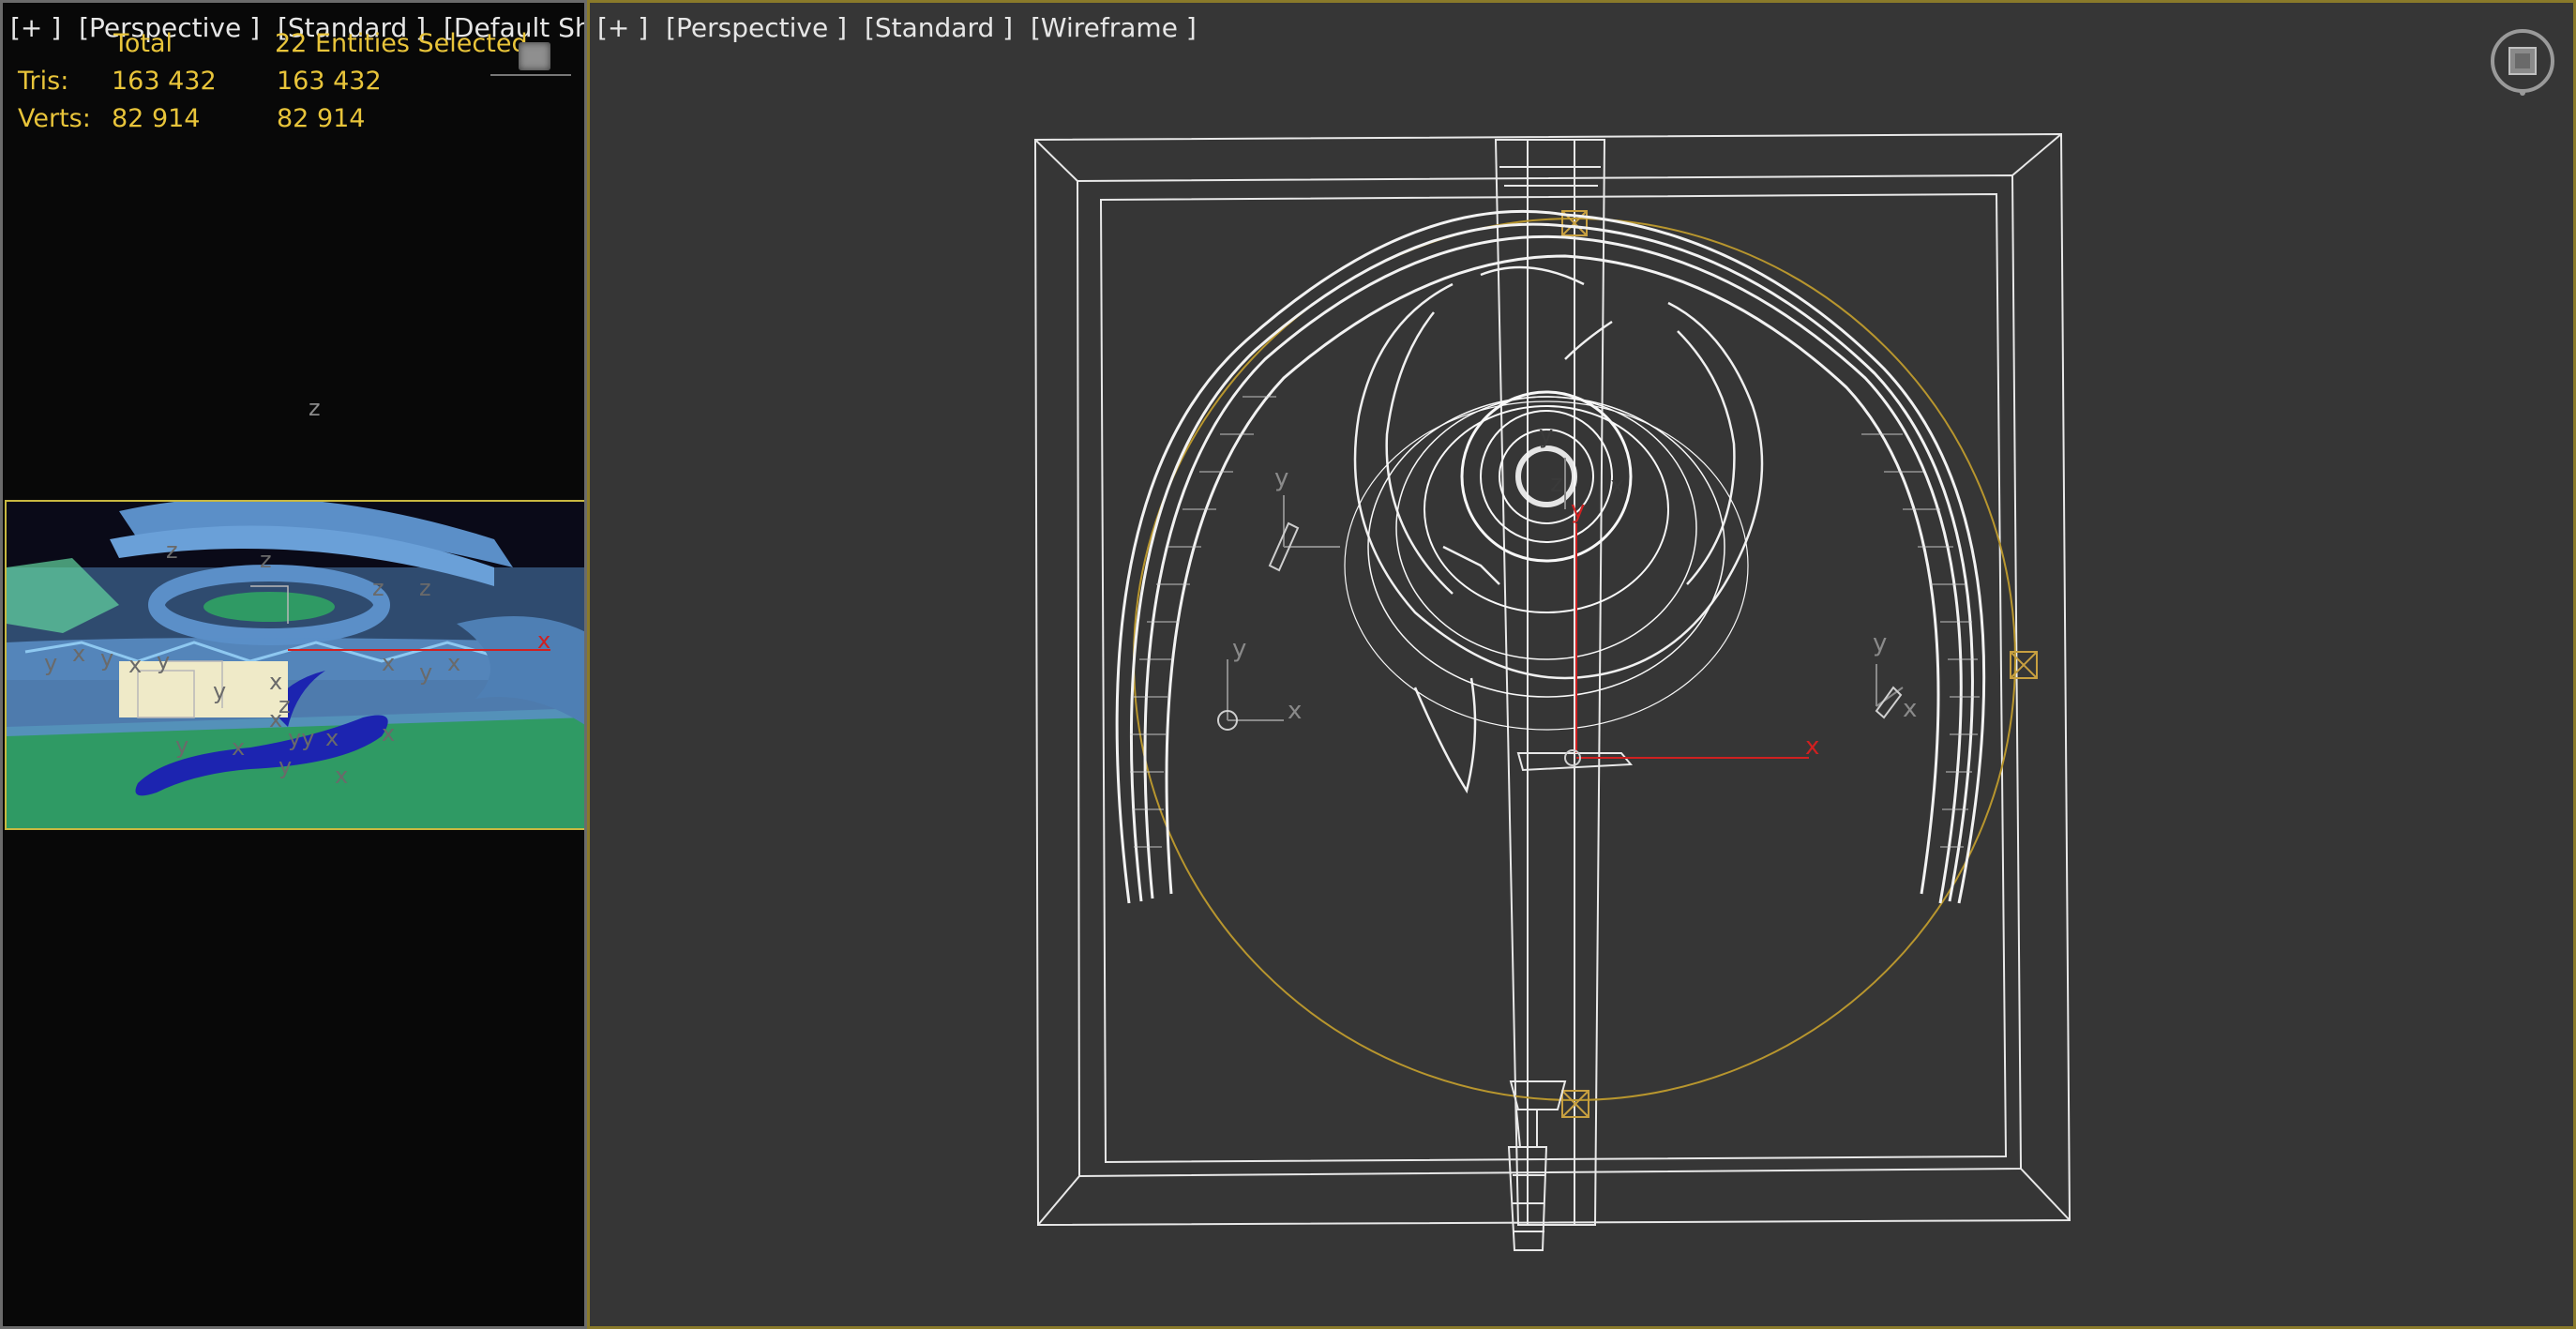 Image resolution: width=2576 pixels, height=1329 pixels. I want to click on axis-label-z-core: z, so click(1556, 484).